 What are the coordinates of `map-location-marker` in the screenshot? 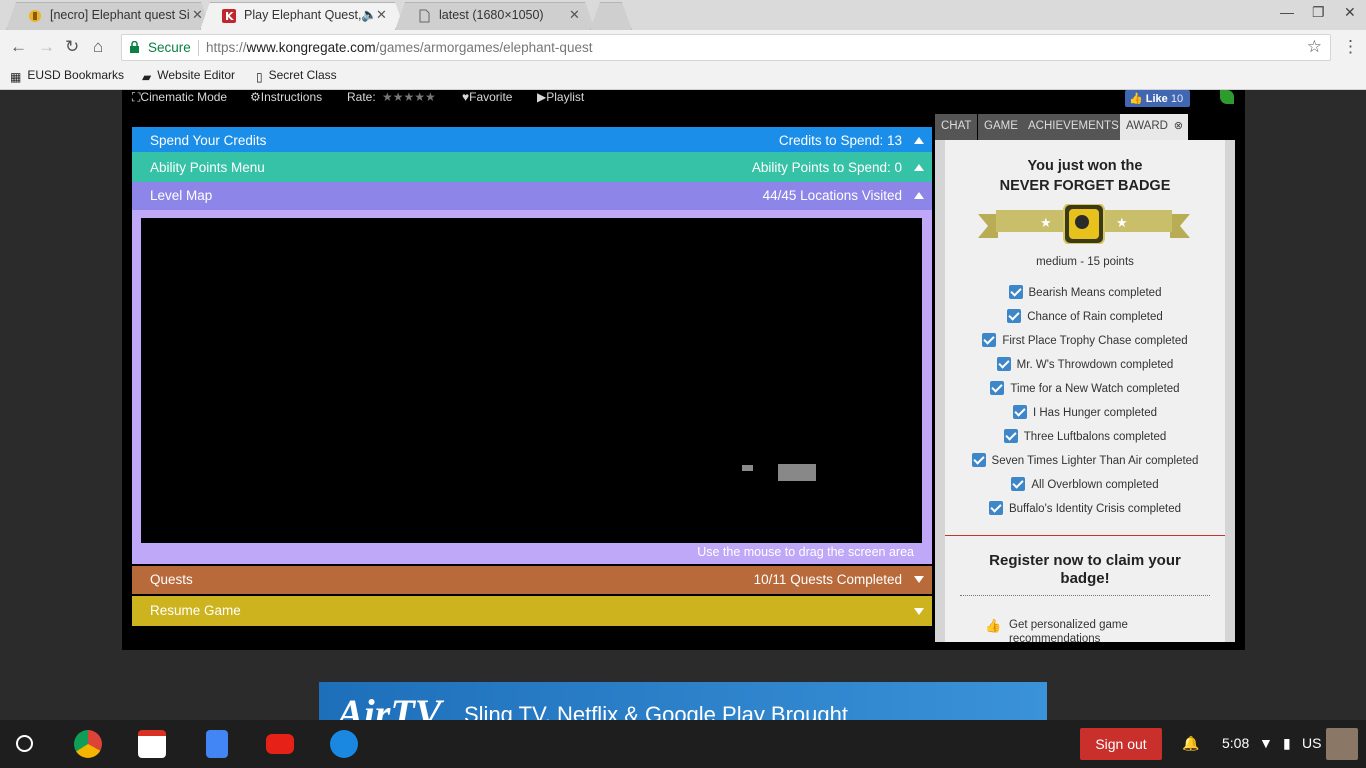 It's located at (747, 468).